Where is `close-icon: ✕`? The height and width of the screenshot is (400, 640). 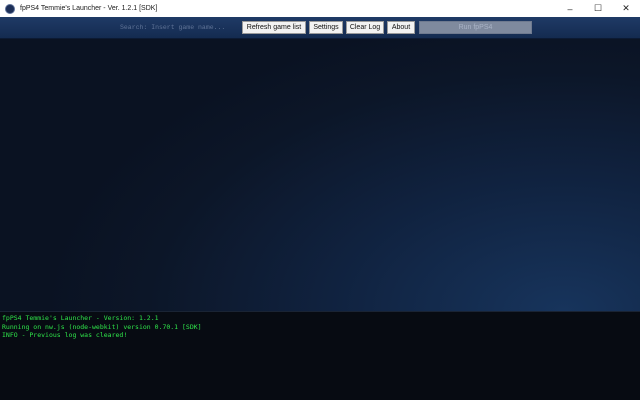 close-icon: ✕ is located at coordinates (626, 8).